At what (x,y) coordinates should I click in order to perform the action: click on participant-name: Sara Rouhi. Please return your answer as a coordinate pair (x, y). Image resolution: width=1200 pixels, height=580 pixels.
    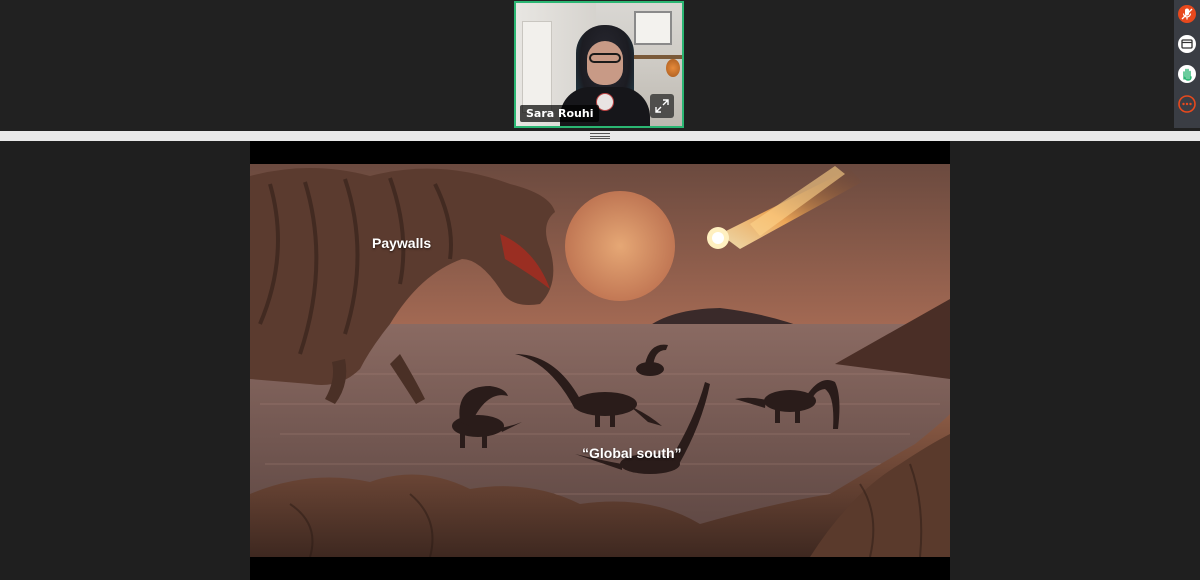
    Looking at the image, I should click on (560, 113).